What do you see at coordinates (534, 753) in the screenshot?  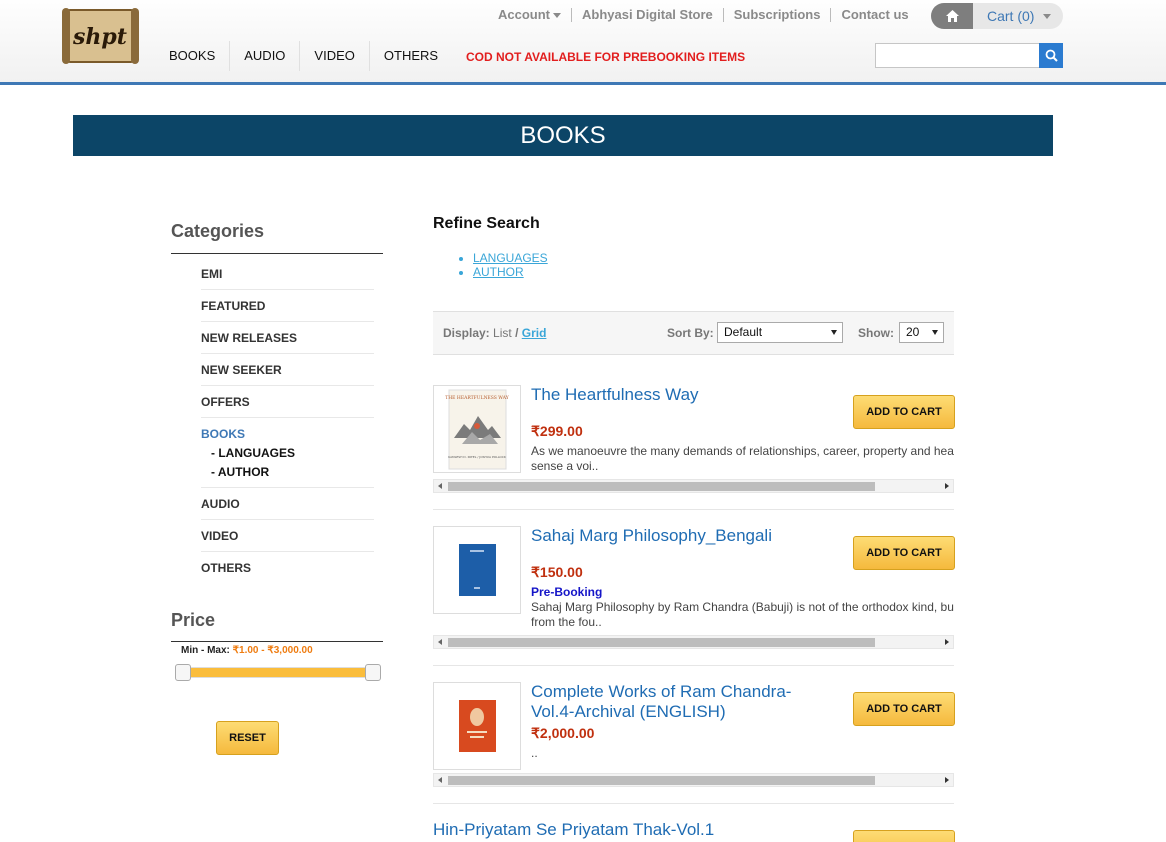 I see `product-description: ..` at bounding box center [534, 753].